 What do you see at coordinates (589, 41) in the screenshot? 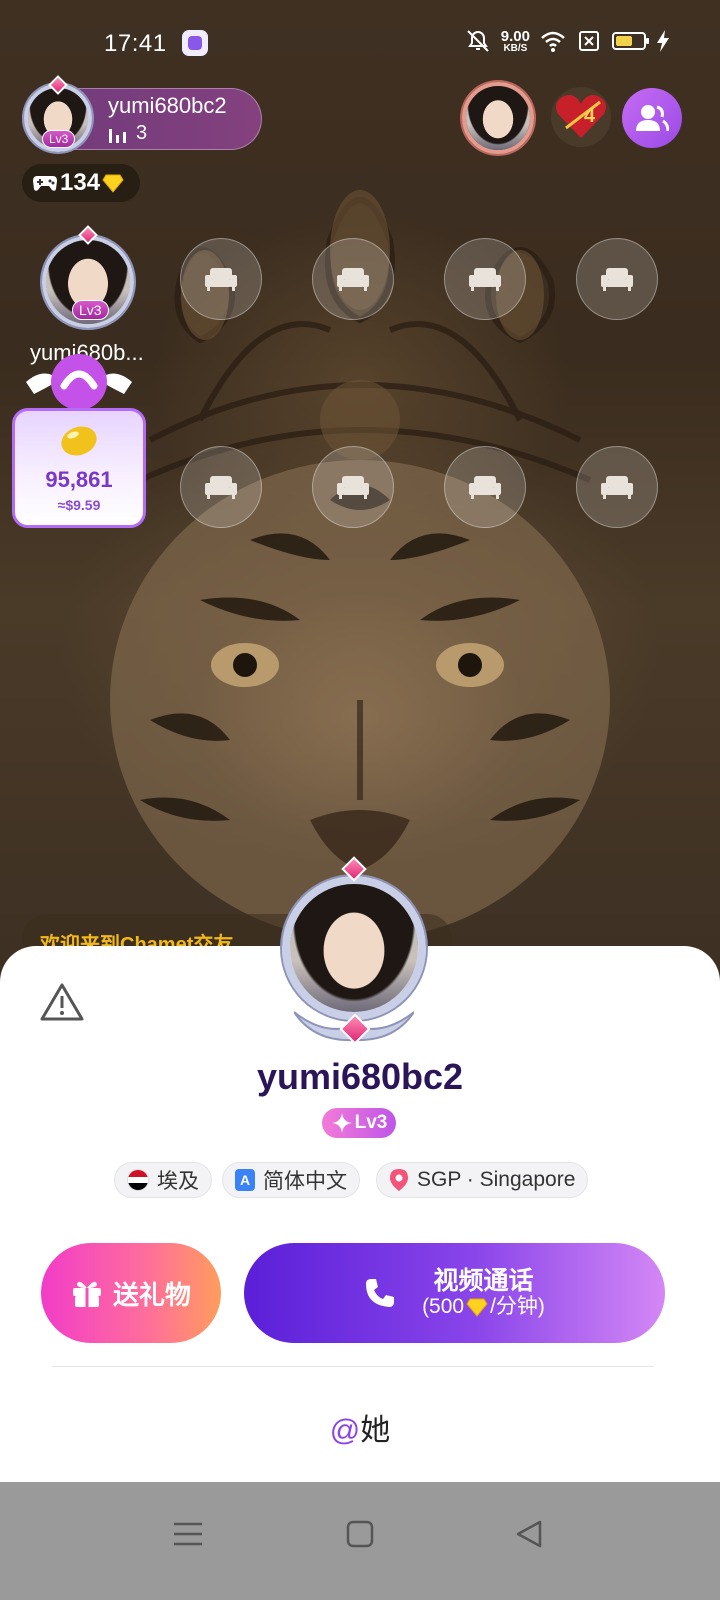
I see `sim-off-icon` at bounding box center [589, 41].